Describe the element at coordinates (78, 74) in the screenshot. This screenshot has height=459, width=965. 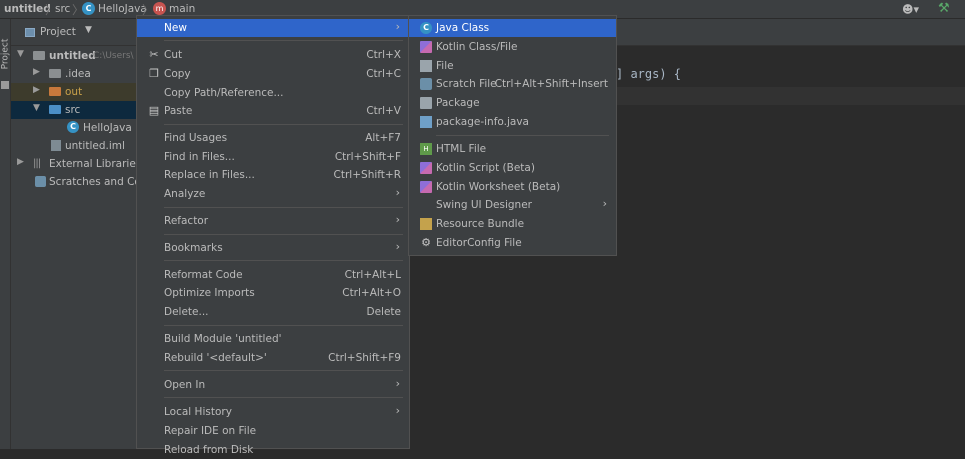
I see `tree-item-label: .idea` at that location.